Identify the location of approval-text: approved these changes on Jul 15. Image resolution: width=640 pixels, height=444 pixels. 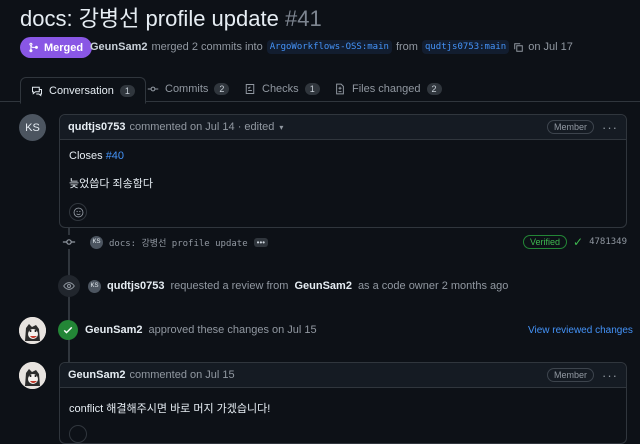
(232, 330).